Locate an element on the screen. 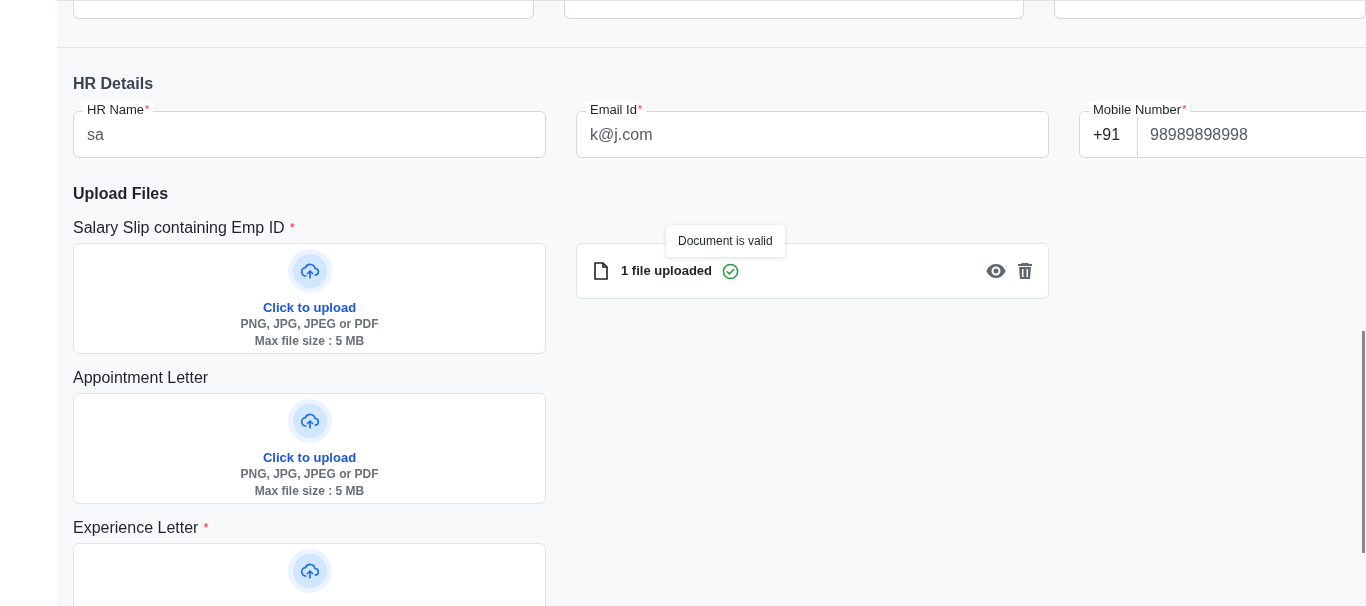 Image resolution: width=1366 pixels, height=606 pixels. upload-status: 1 file uploaded is located at coordinates (666, 271).